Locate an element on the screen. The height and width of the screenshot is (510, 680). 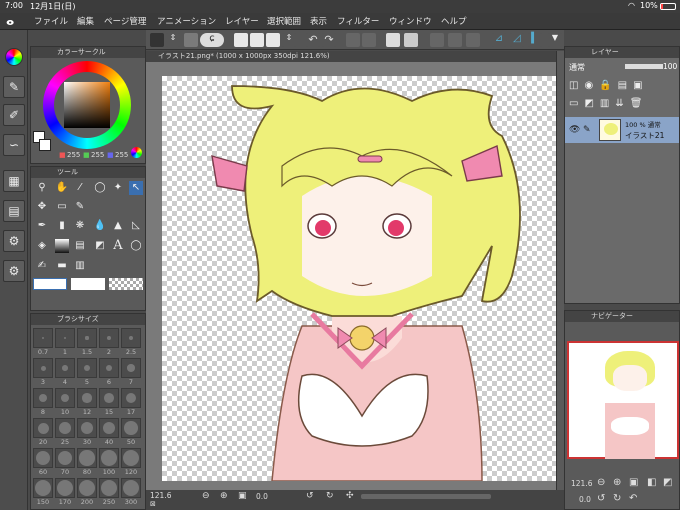
pencil-tool-icon: ✎ is located at coordinates (80, 207).